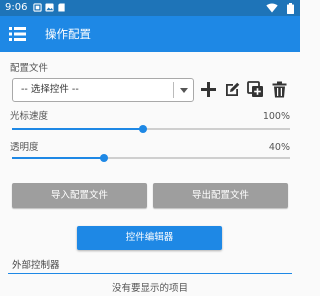 The image size is (320, 296). What do you see at coordinates (208, 89) in the screenshot?
I see `add-icon` at bounding box center [208, 89].